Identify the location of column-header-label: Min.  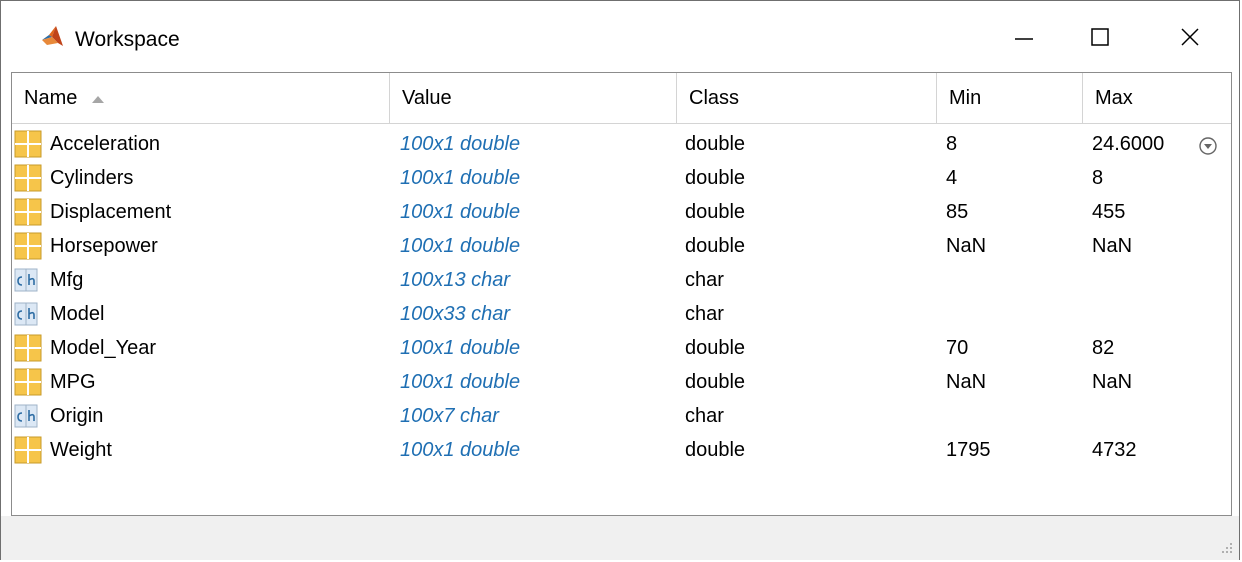
(965, 98).